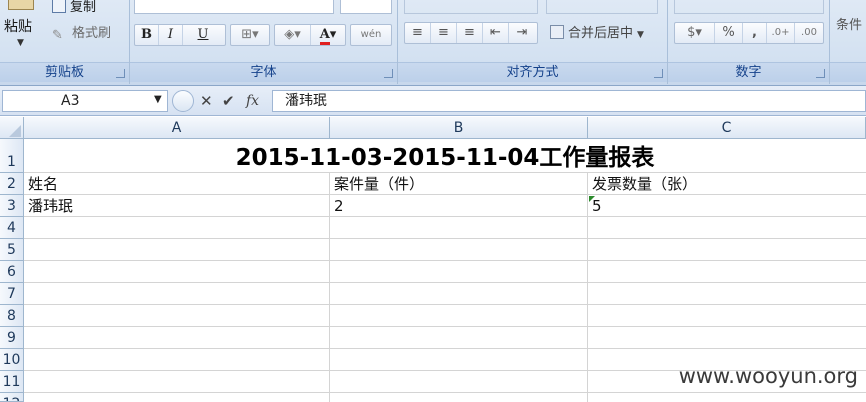 The image size is (866, 402). Describe the element at coordinates (768, 376) in the screenshot. I see `watermark: www.wooyun.org` at that location.